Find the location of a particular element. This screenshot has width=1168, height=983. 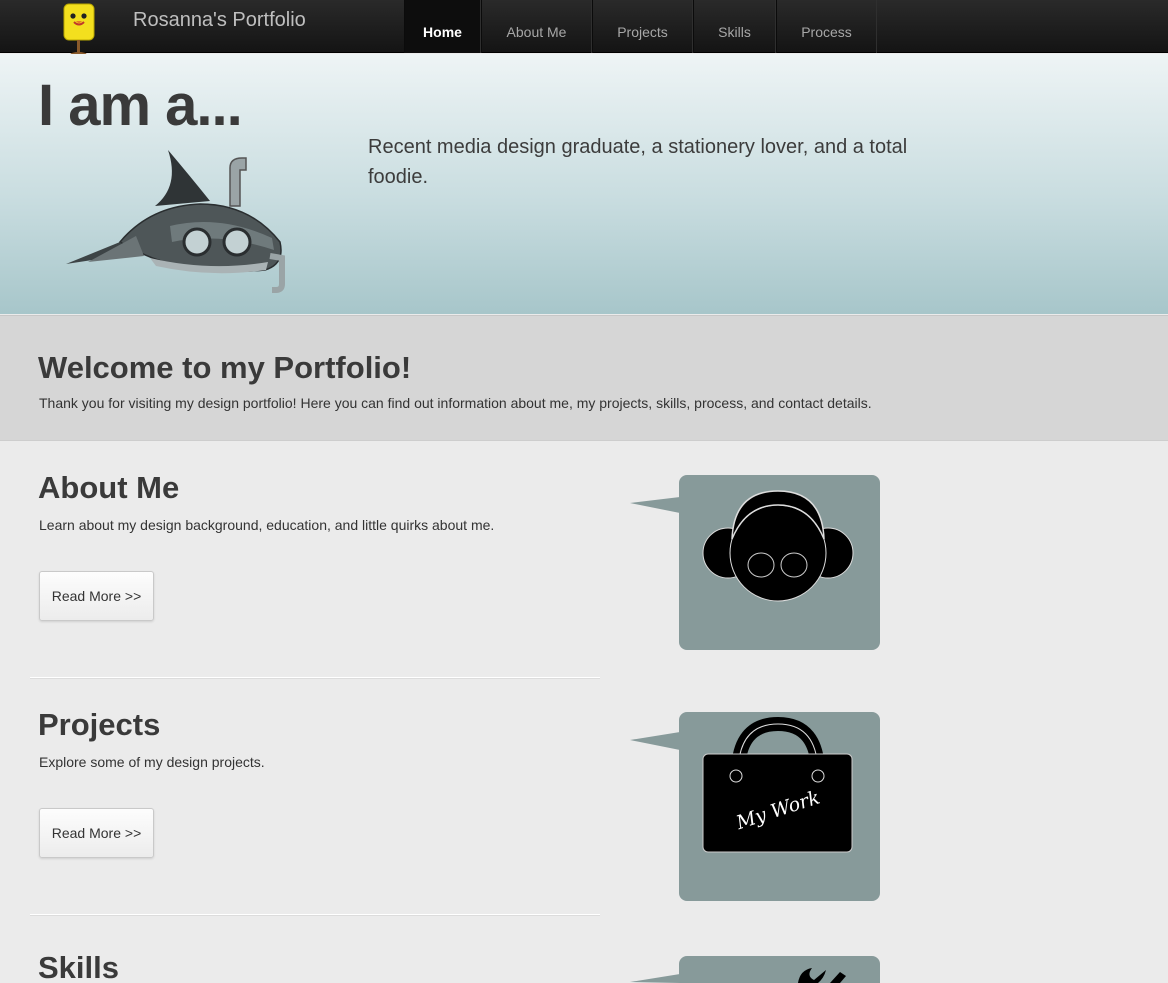

chick-logo-icon is located at coordinates (79, 30).